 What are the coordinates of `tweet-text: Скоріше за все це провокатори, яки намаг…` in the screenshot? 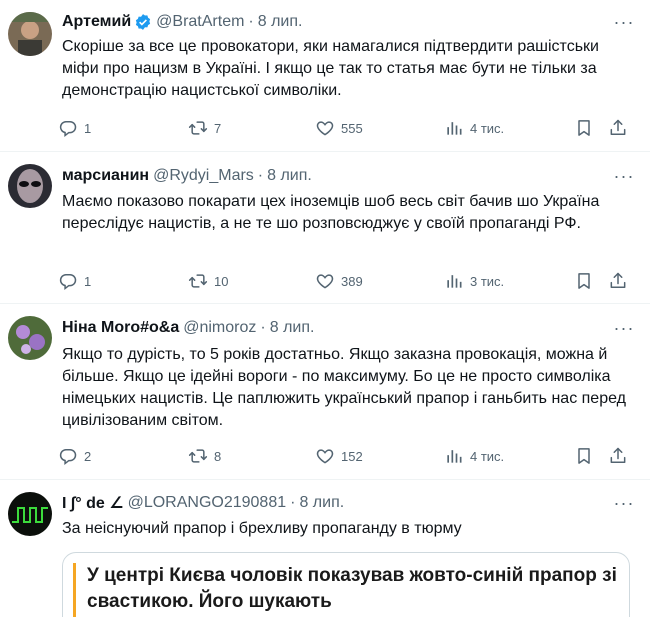 It's located at (330, 68).